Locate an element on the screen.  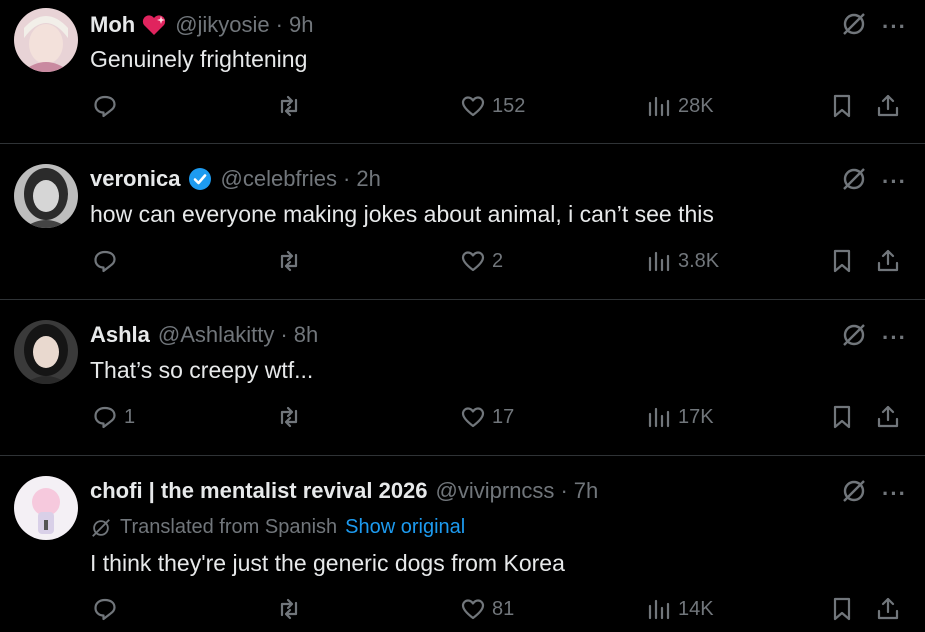
author-handle: @celebfries is located at coordinates (279, 179).